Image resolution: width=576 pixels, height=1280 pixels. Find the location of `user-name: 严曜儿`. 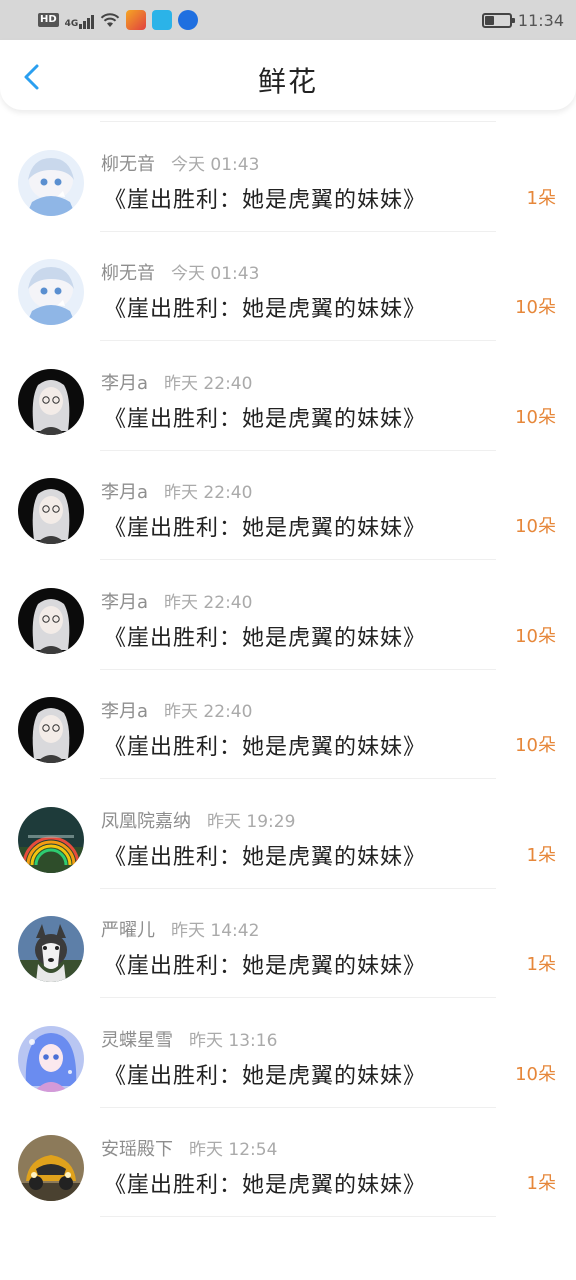

user-name: 严曜儿 is located at coordinates (128, 930).